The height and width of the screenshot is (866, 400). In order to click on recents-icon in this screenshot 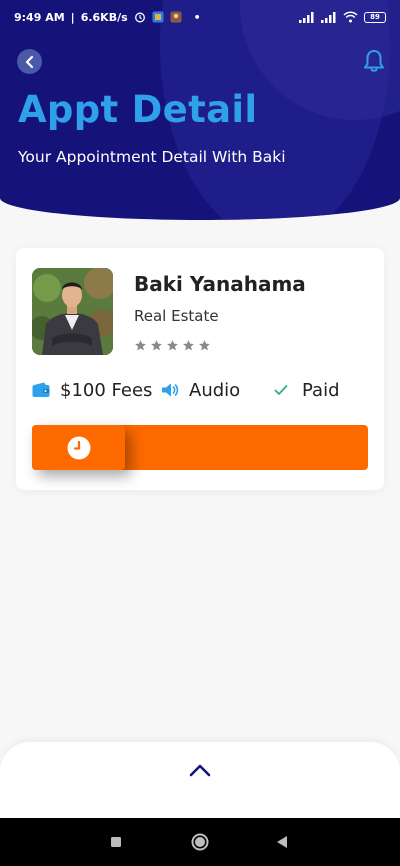, I will do `click(116, 842)`.